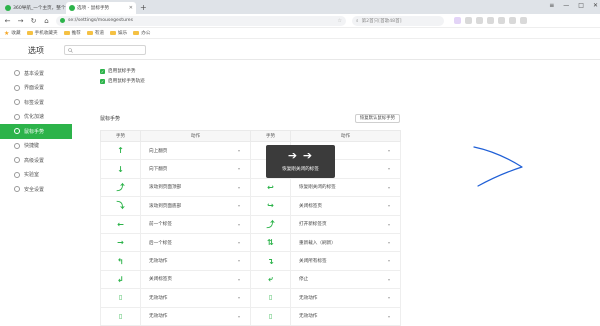  What do you see at coordinates (398, 20) in the screenshot?
I see `browser-search: ⌕ 第2首只[首歌48首]` at bounding box center [398, 20].